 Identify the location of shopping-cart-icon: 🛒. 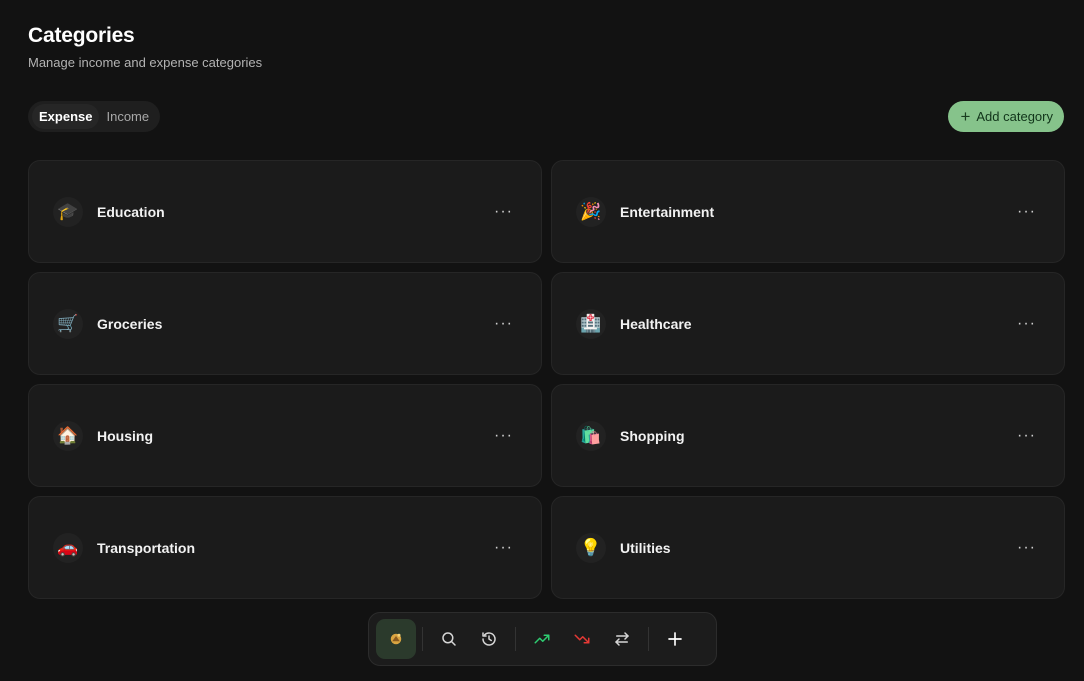
(68, 323).